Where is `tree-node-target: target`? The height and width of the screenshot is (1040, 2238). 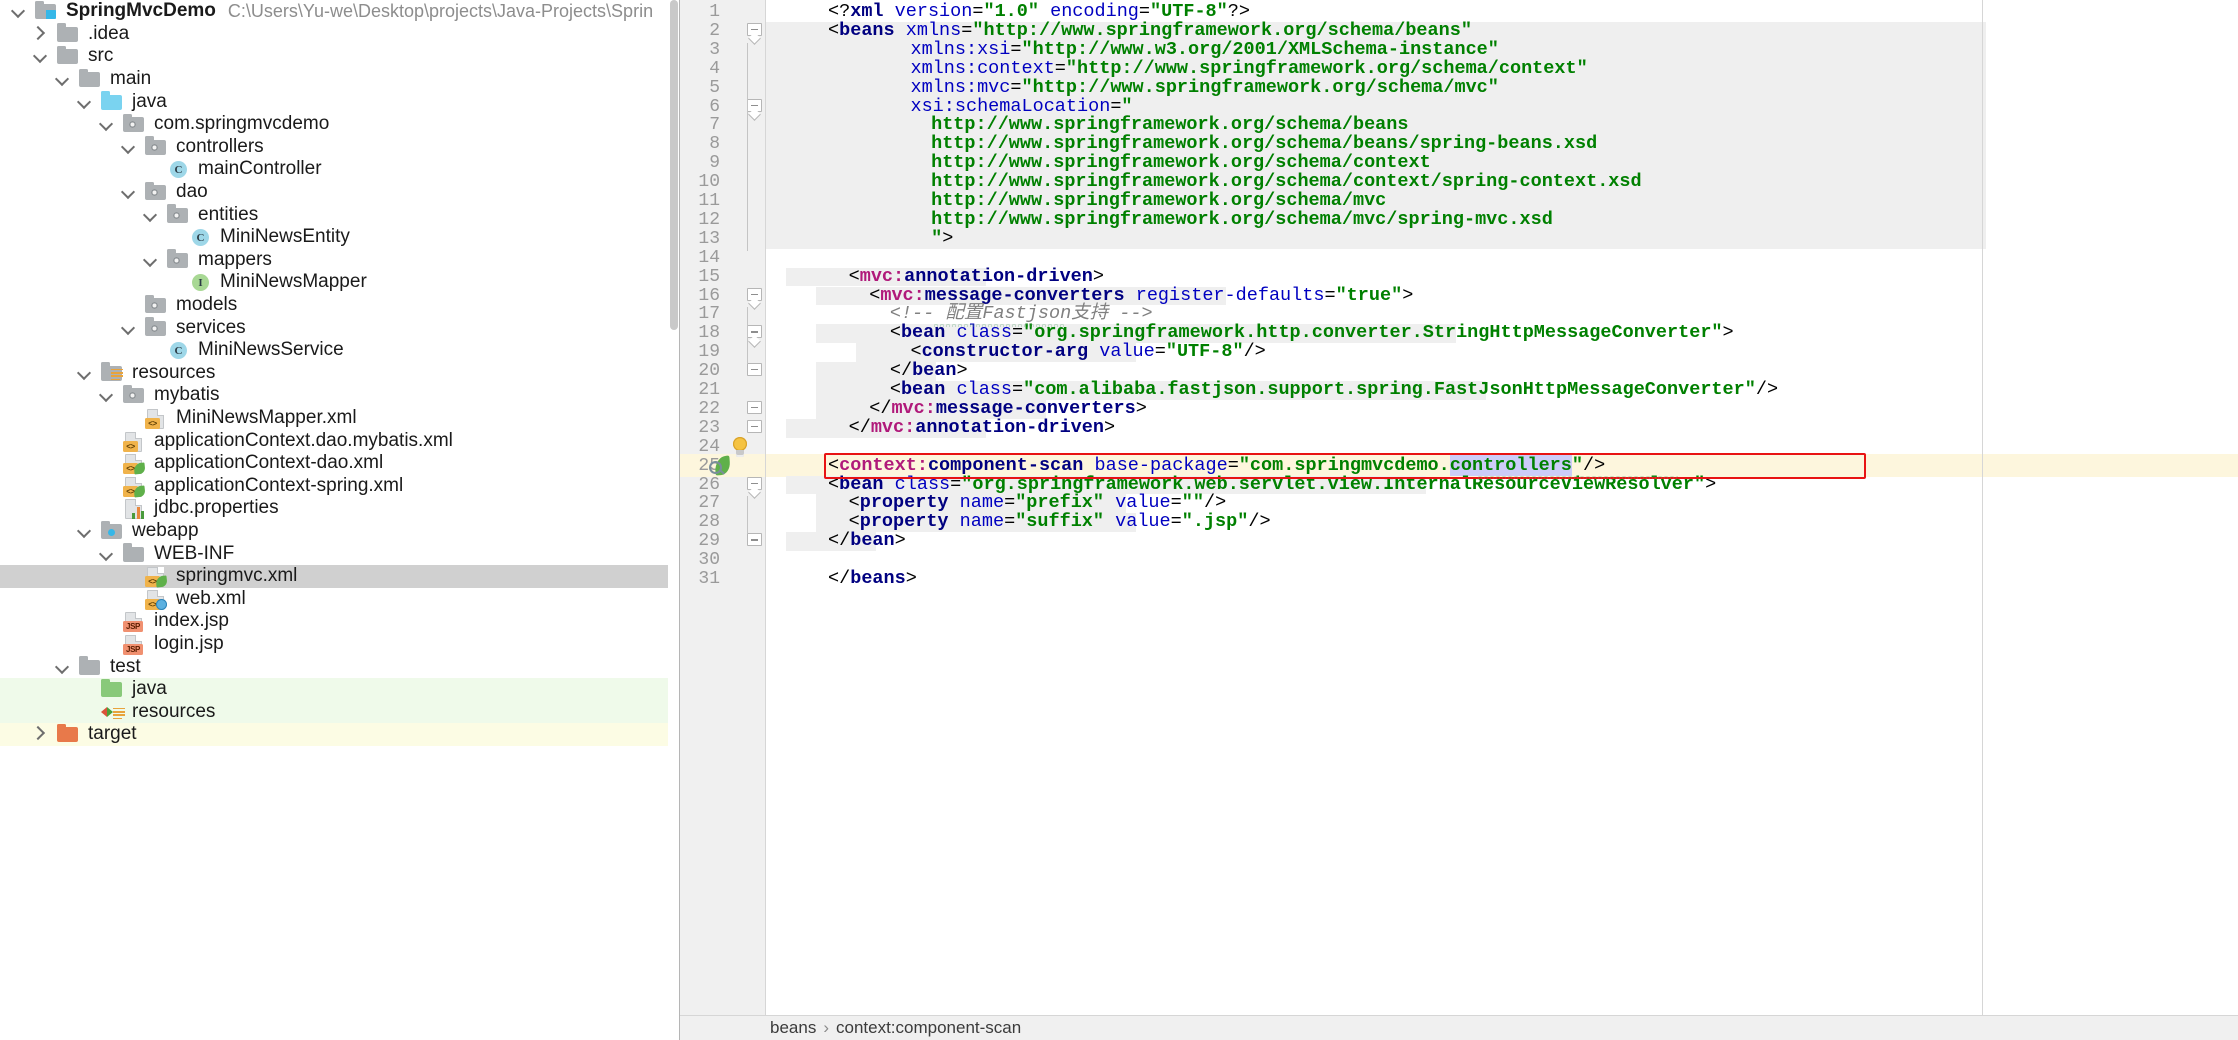
tree-node-target: target is located at coordinates (340, 734).